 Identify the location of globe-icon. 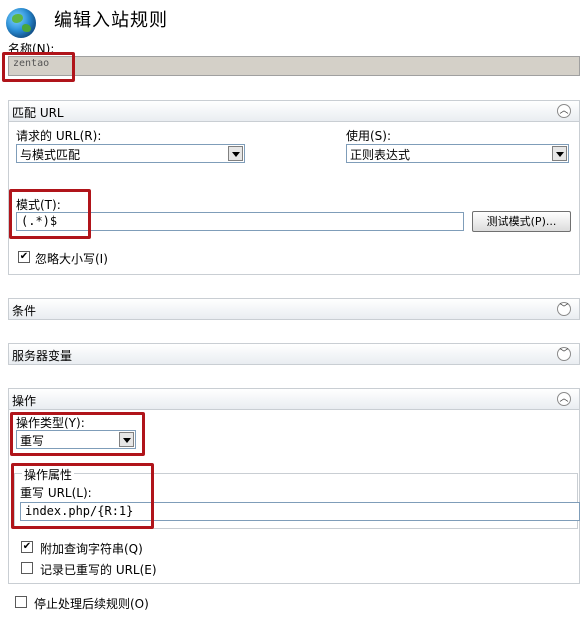
(21, 23).